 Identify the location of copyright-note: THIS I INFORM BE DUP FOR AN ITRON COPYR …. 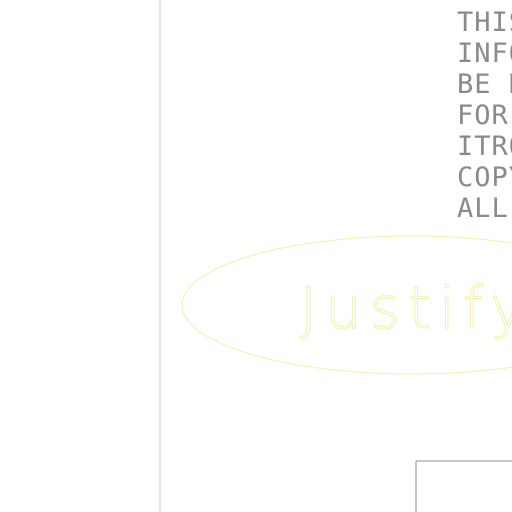
(484, 115).